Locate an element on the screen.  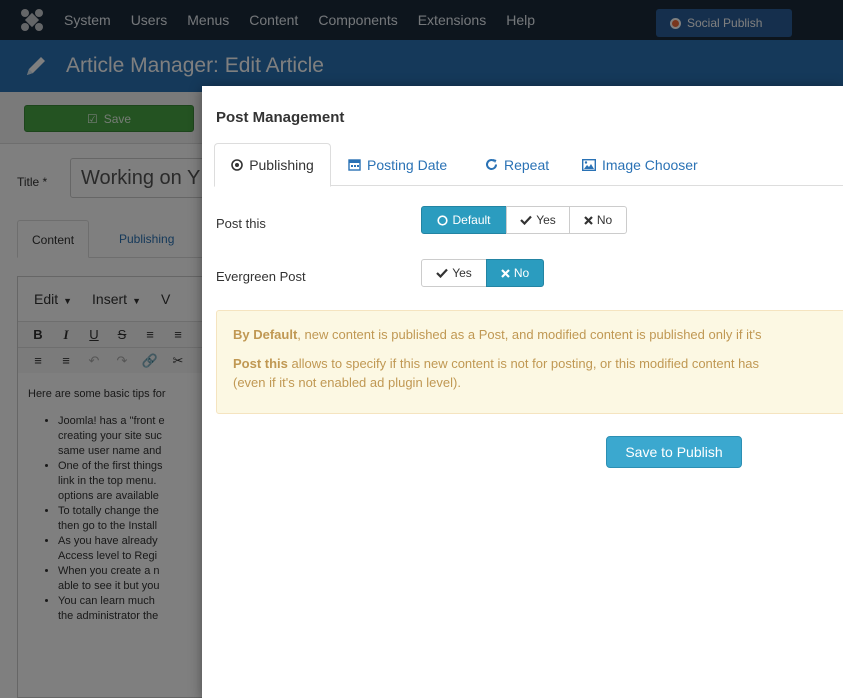
post-this-no-option: No is located at coordinates (598, 220).